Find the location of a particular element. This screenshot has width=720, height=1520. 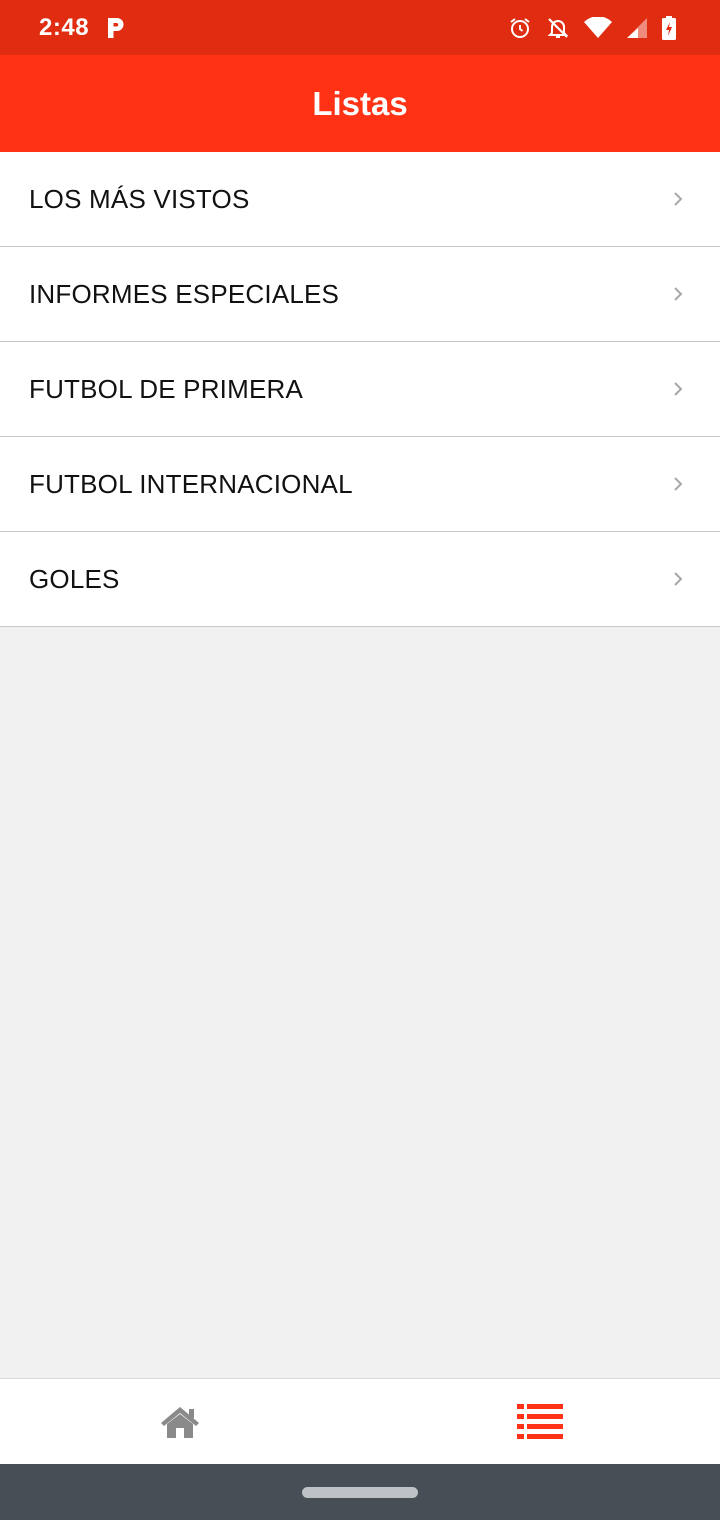

home-icon is located at coordinates (180, 1422).